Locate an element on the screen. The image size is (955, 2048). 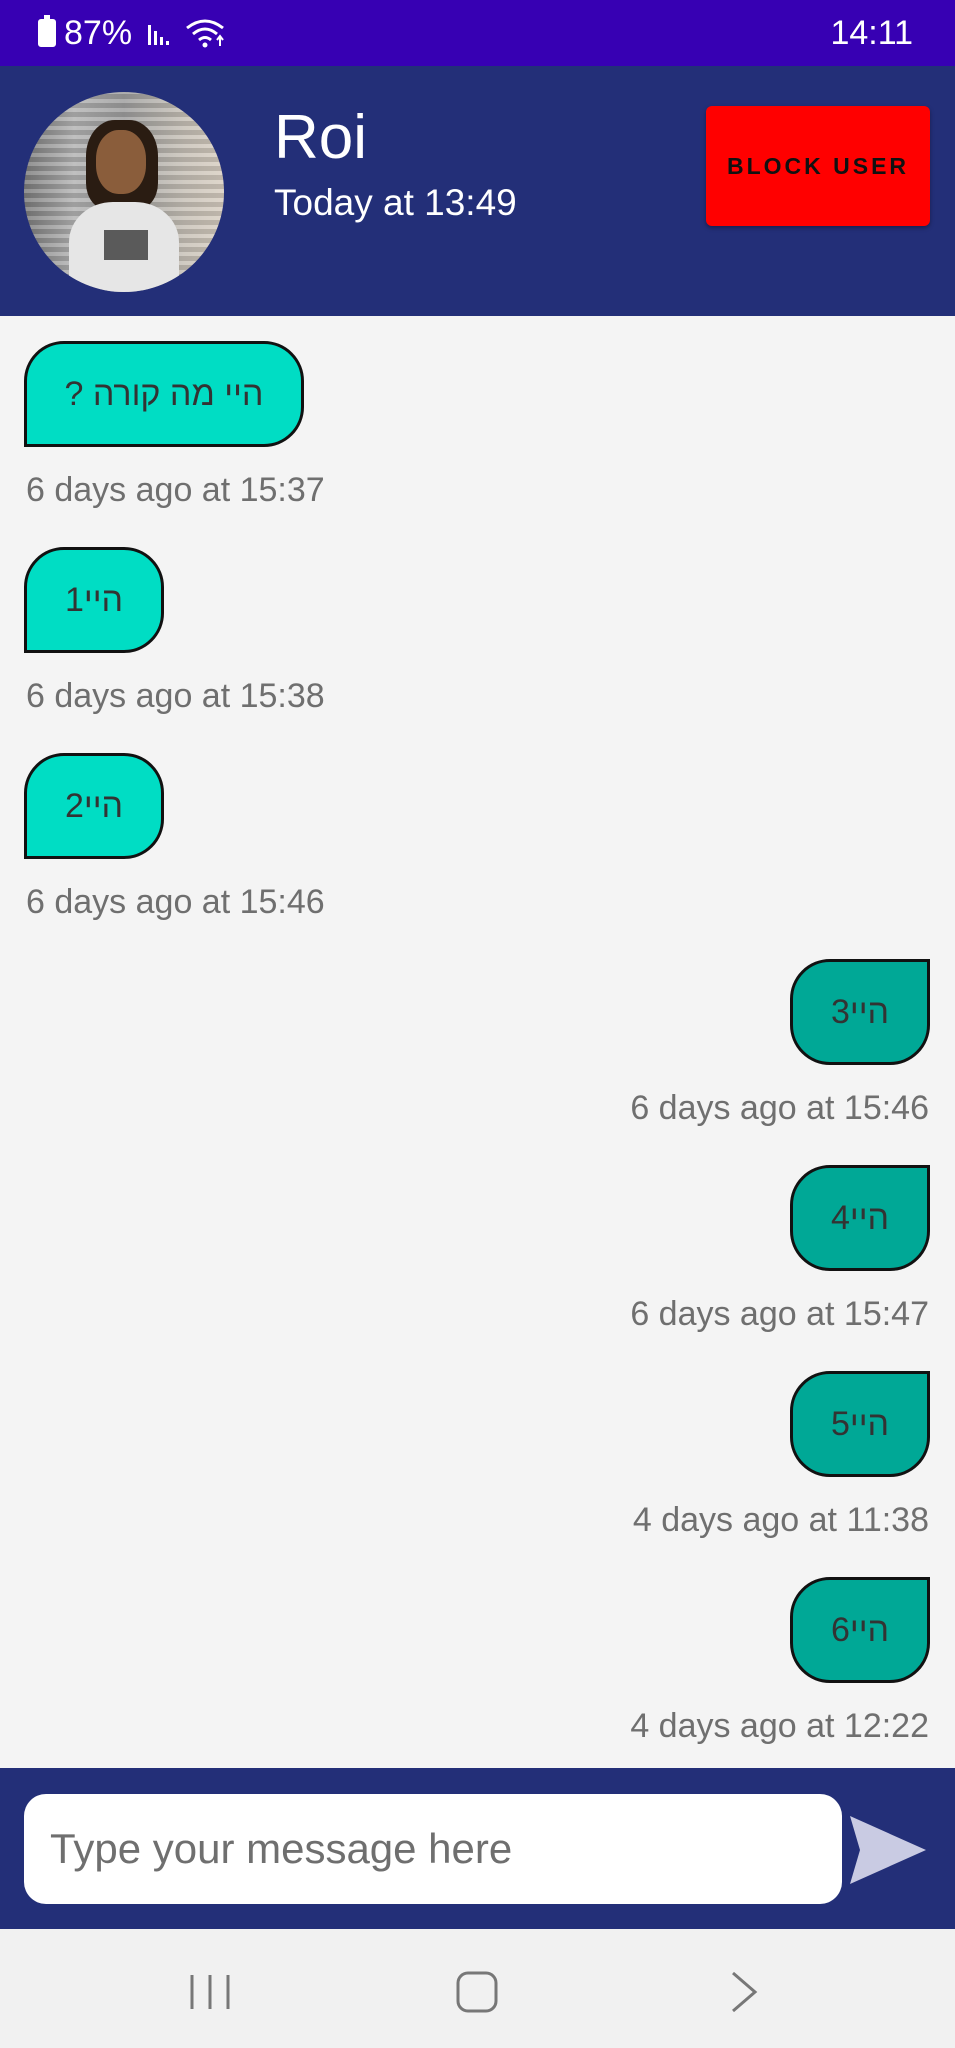
signal-icon is located at coordinates (159, 33).